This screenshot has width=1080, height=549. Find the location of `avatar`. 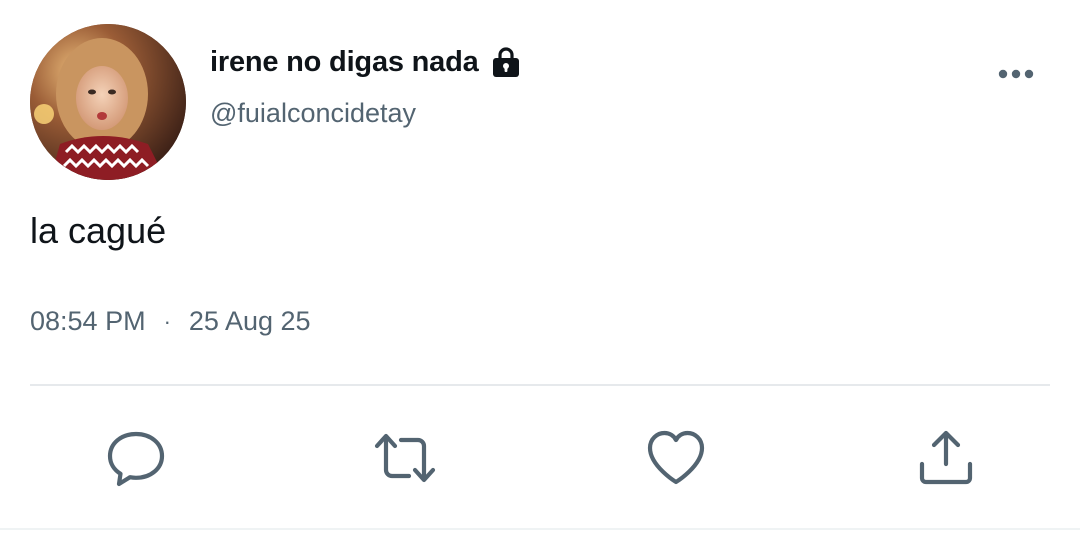

avatar is located at coordinates (108, 102).